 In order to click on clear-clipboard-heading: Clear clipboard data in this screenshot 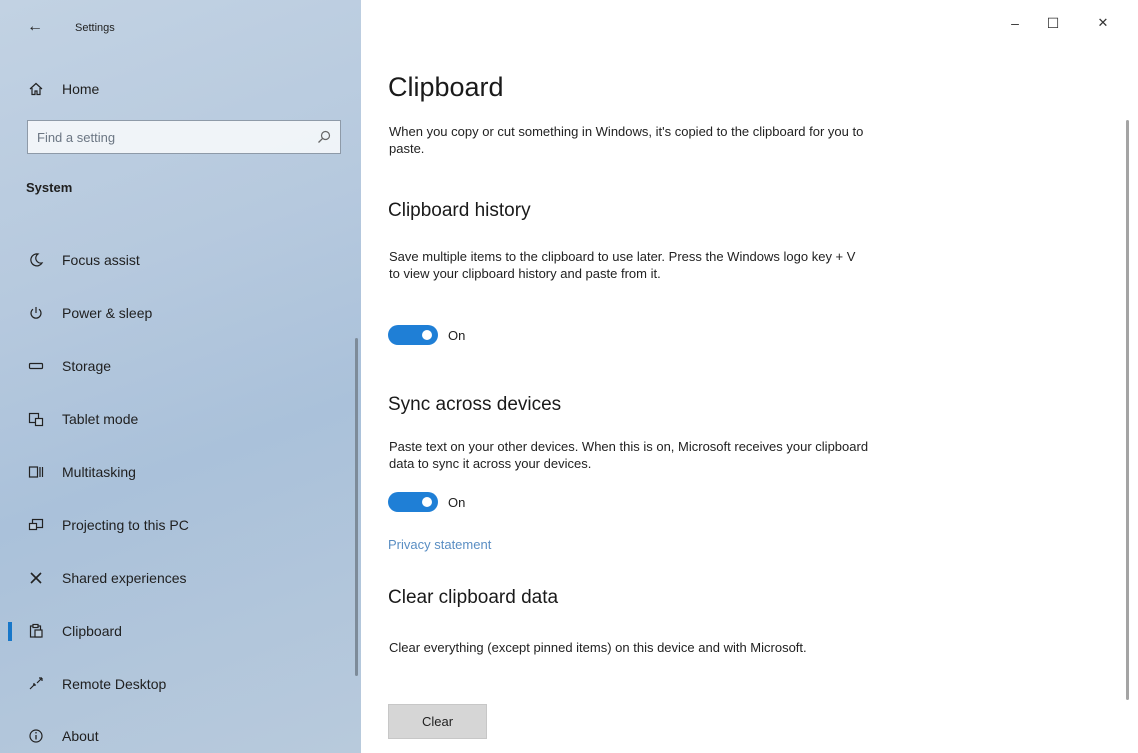, I will do `click(473, 597)`.